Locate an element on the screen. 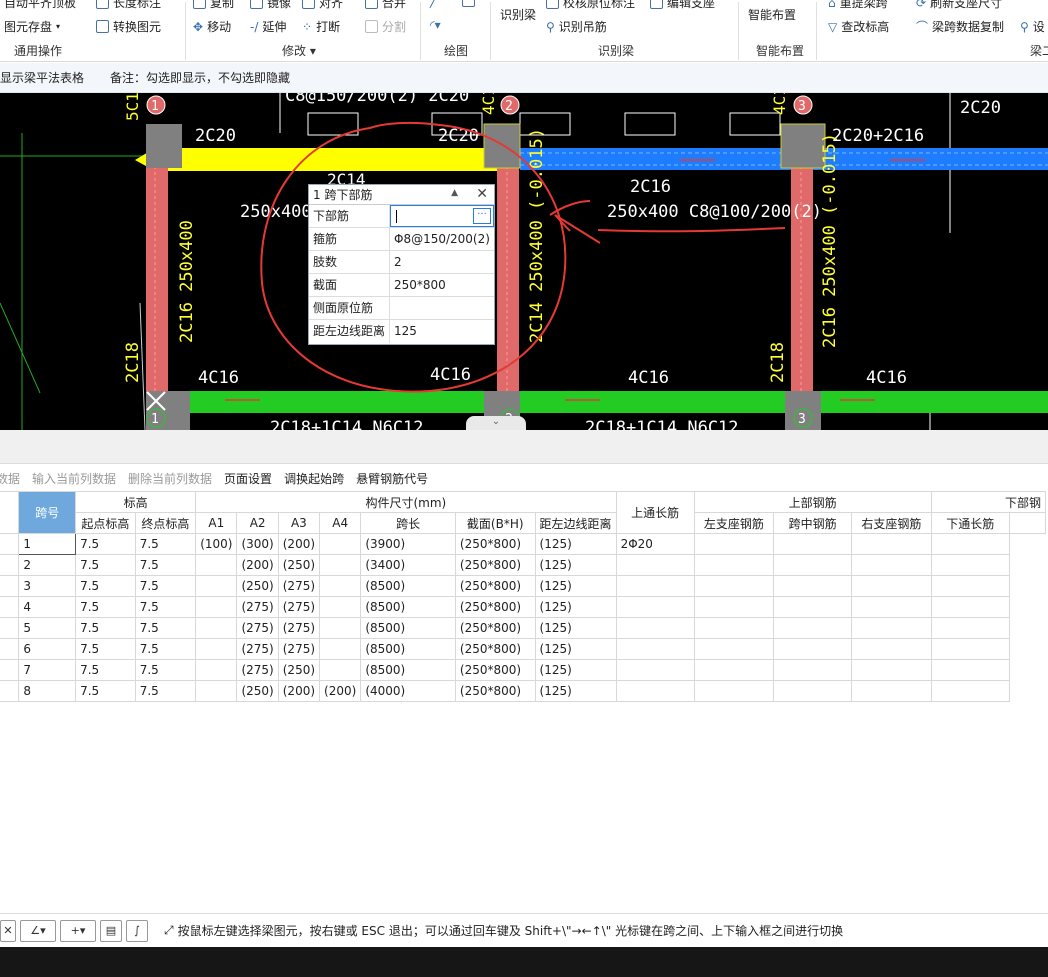 This screenshot has width=1048, height=977. mirror-button: 镜像 is located at coordinates (270, 5).